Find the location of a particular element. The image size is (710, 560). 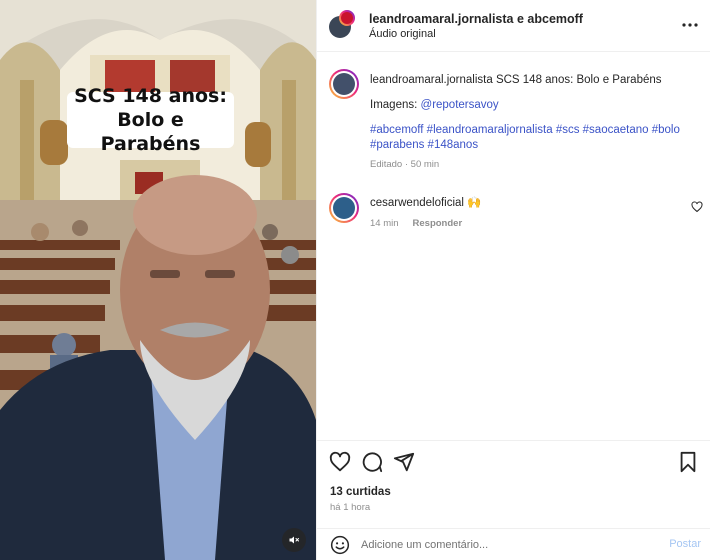

like-heart-icon is located at coordinates (340, 462).